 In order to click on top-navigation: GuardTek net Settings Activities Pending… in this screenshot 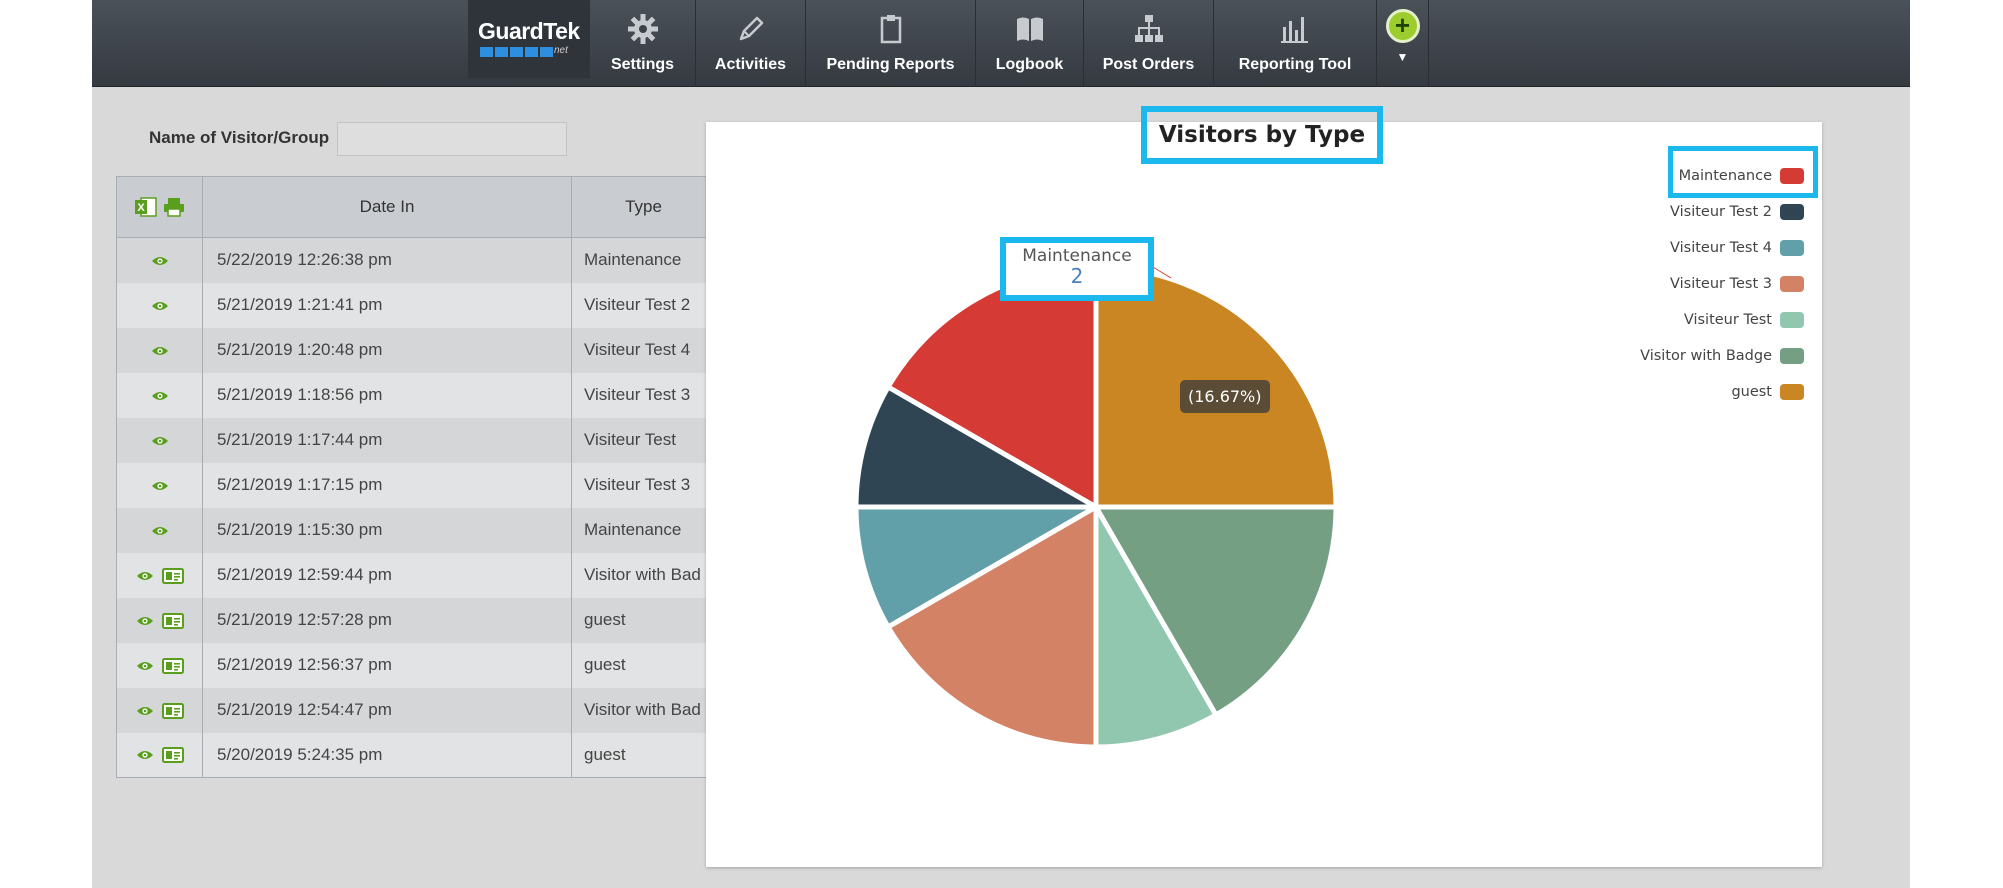, I will do `click(1001, 43)`.